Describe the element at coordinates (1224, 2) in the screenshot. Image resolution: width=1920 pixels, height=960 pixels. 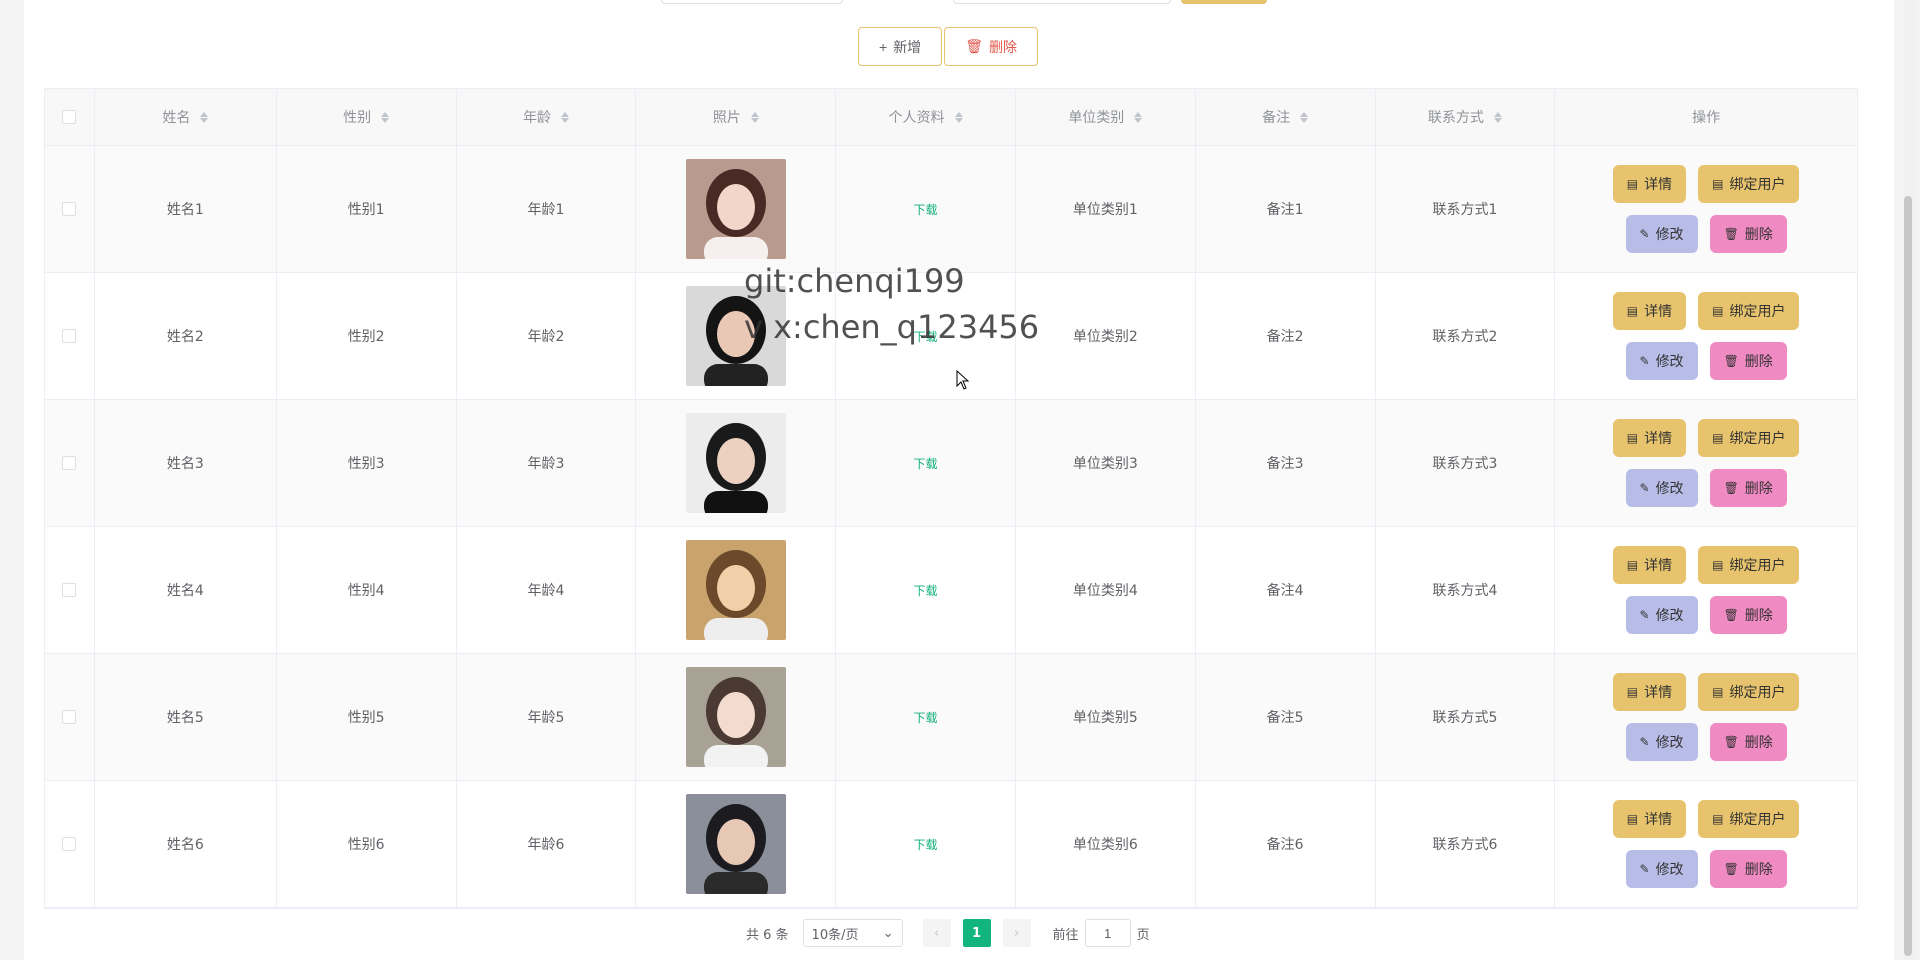
I see `search-button` at that location.